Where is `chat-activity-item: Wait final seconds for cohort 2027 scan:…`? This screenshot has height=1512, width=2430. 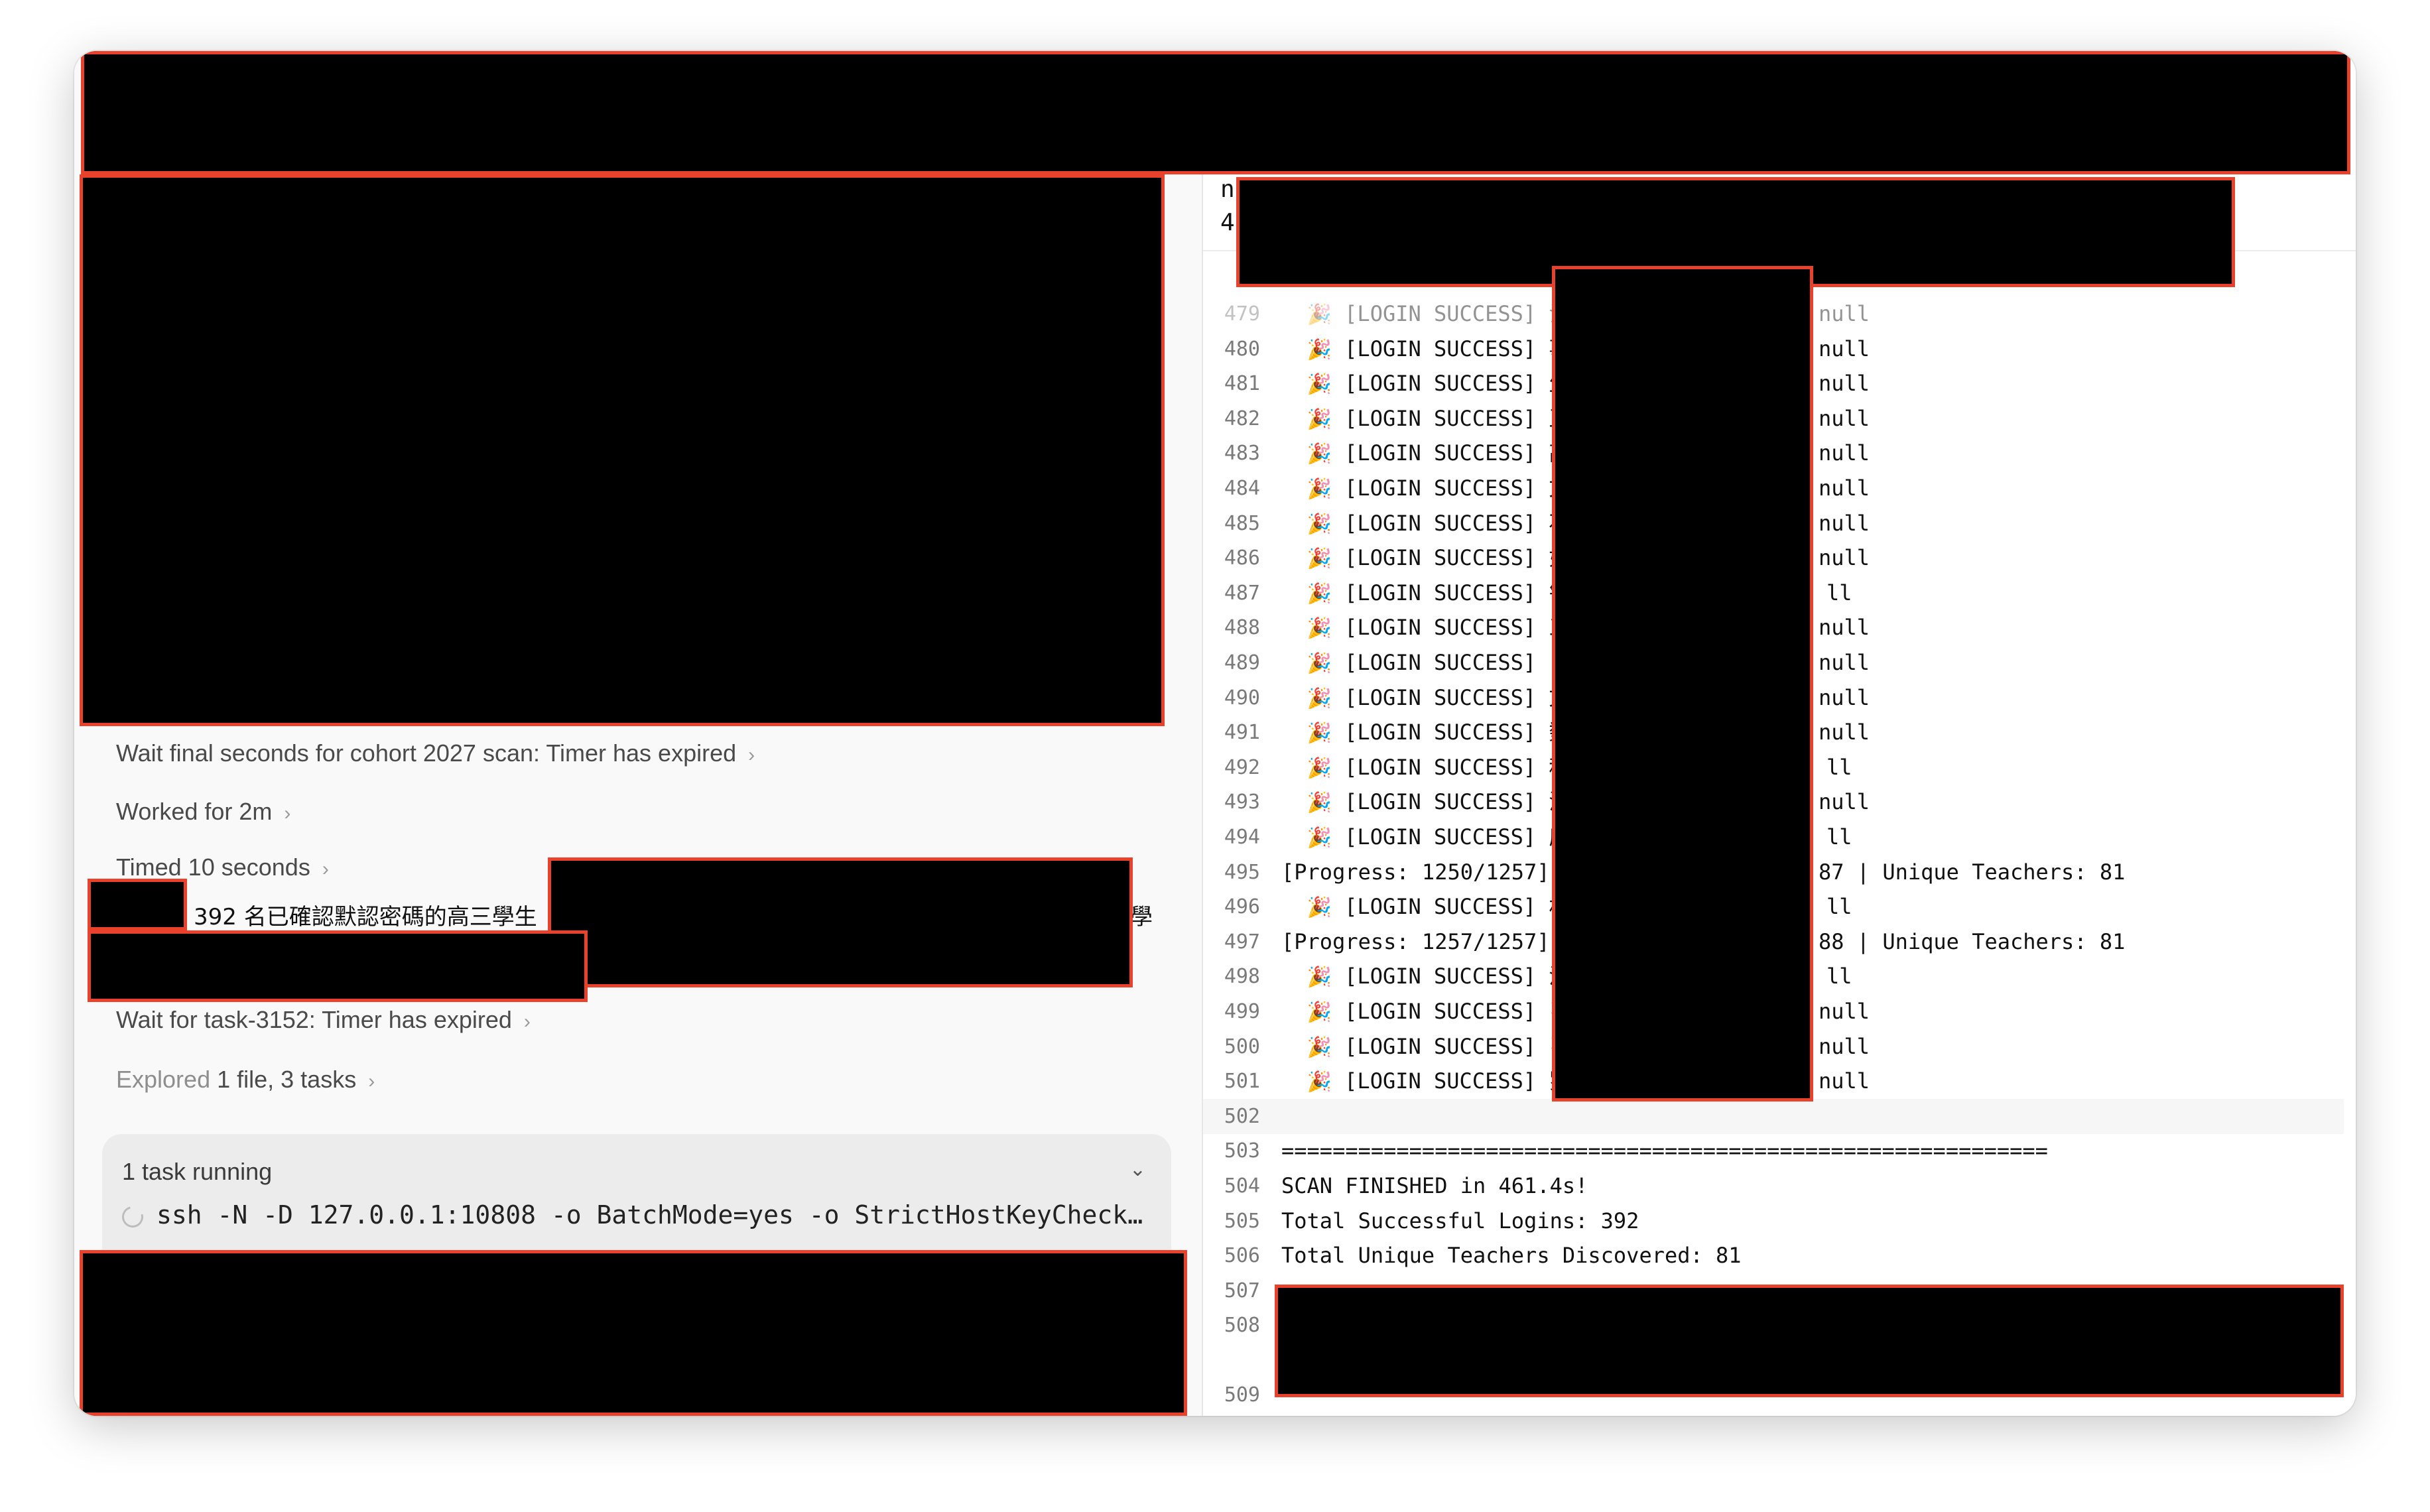 chat-activity-item: Wait final seconds for cohort 2027 scan:… is located at coordinates (435, 753).